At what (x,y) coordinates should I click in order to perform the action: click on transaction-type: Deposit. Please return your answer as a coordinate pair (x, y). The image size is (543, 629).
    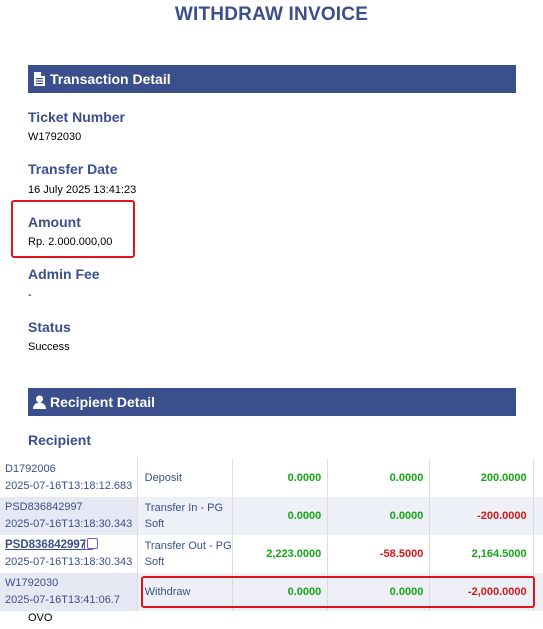
    Looking at the image, I should click on (185, 478).